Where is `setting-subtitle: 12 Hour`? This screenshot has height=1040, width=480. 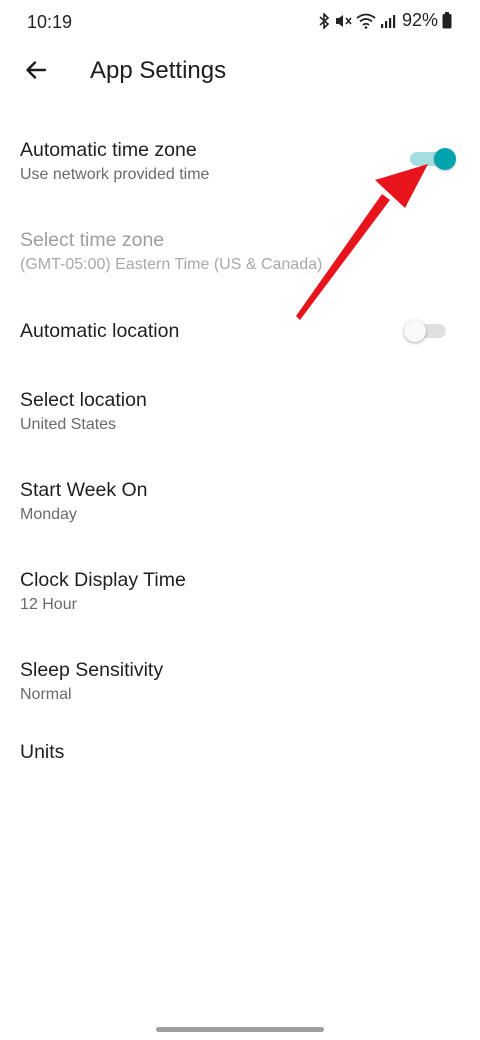
setting-subtitle: 12 Hour is located at coordinates (48, 604).